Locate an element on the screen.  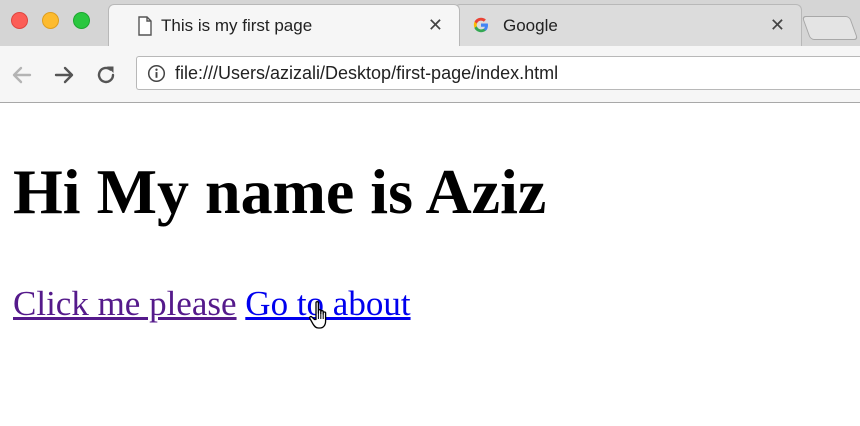
tab-title: This is my first page is located at coordinates (237, 25).